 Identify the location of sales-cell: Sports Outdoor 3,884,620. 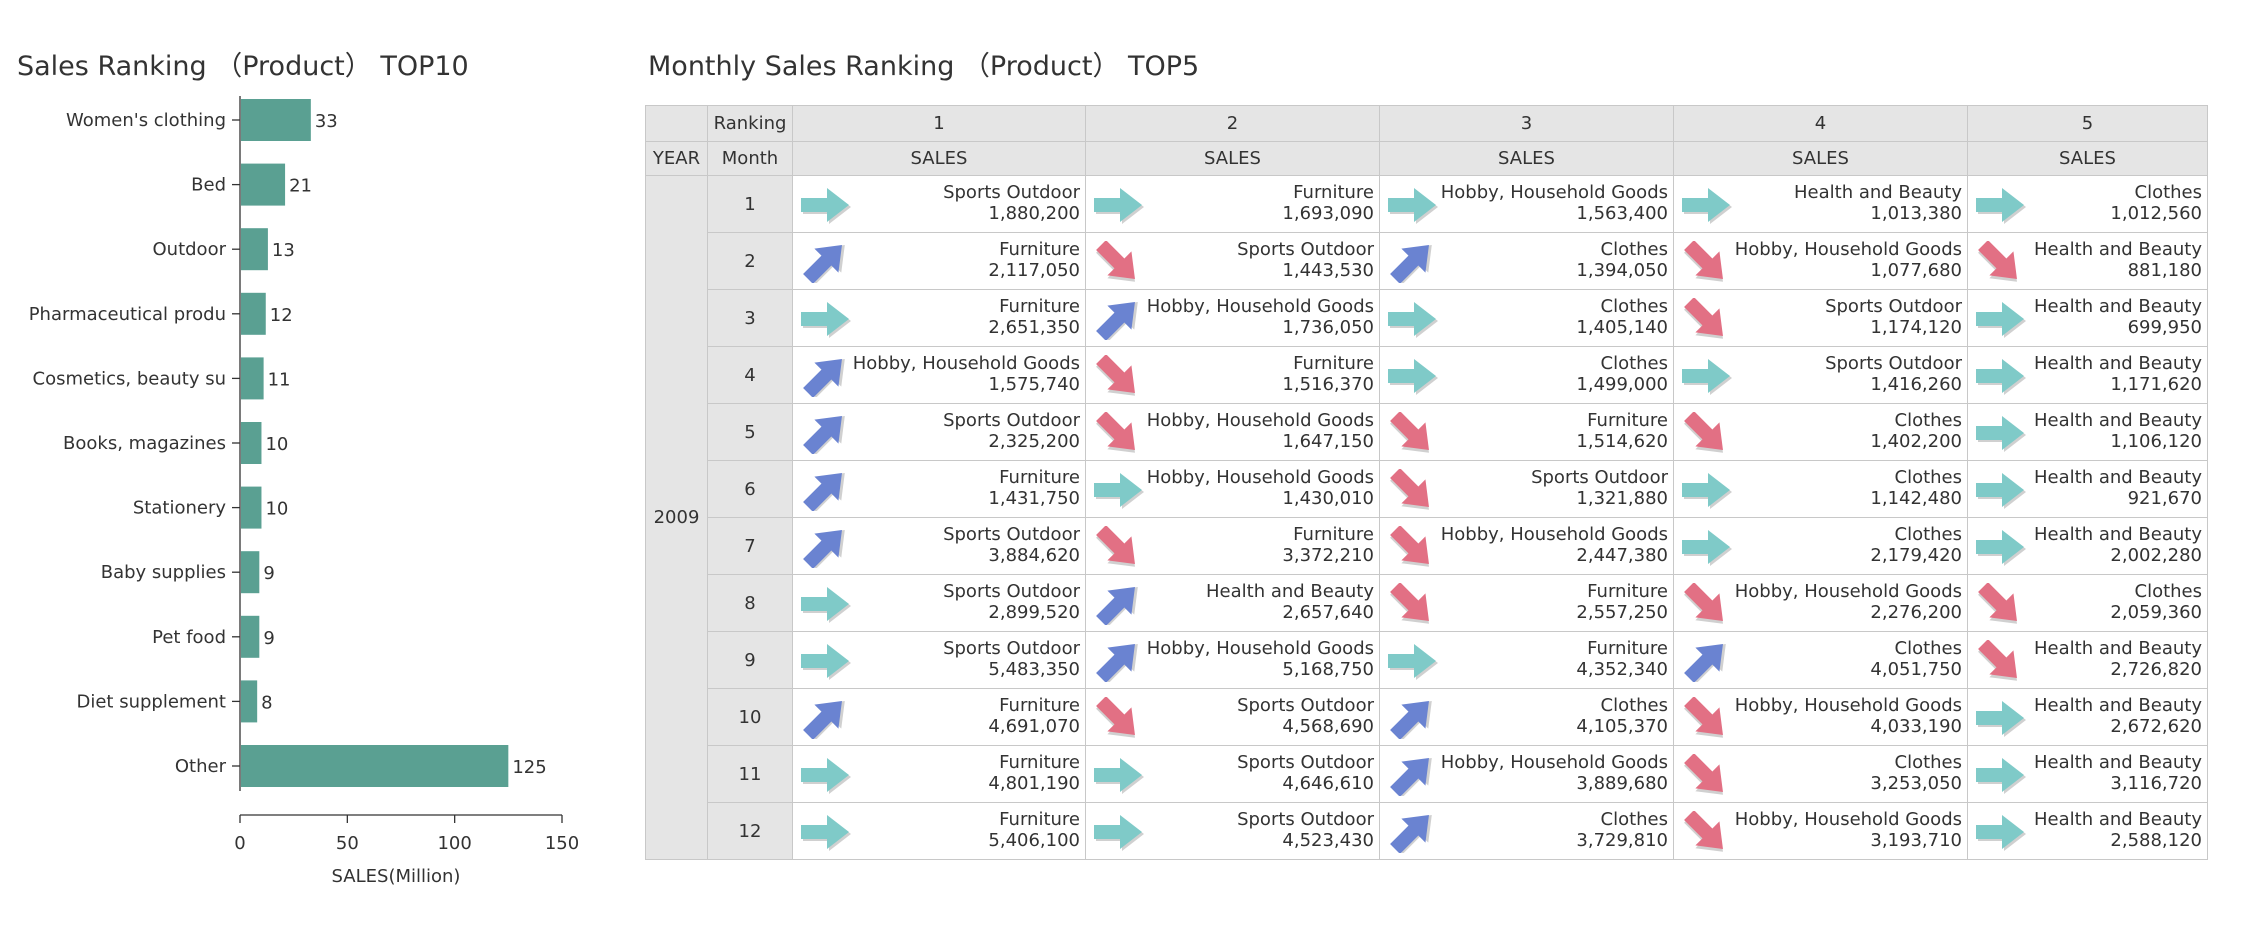
(939, 546).